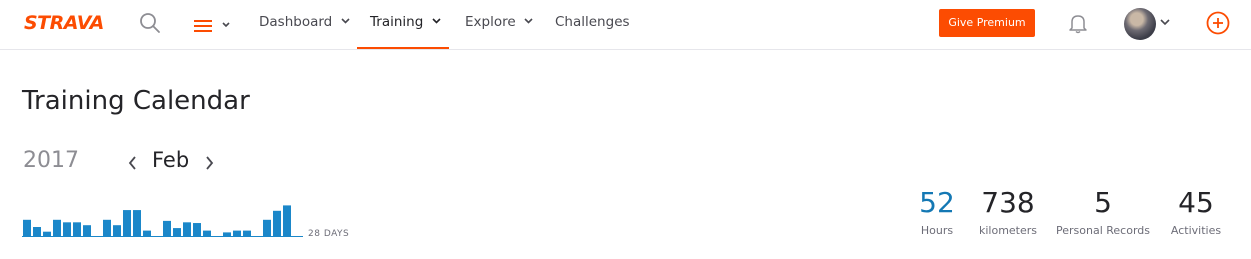 Image resolution: width=1251 pixels, height=259 pixels. What do you see at coordinates (397, 22) in the screenshot?
I see `nav-training-label: Training` at bounding box center [397, 22].